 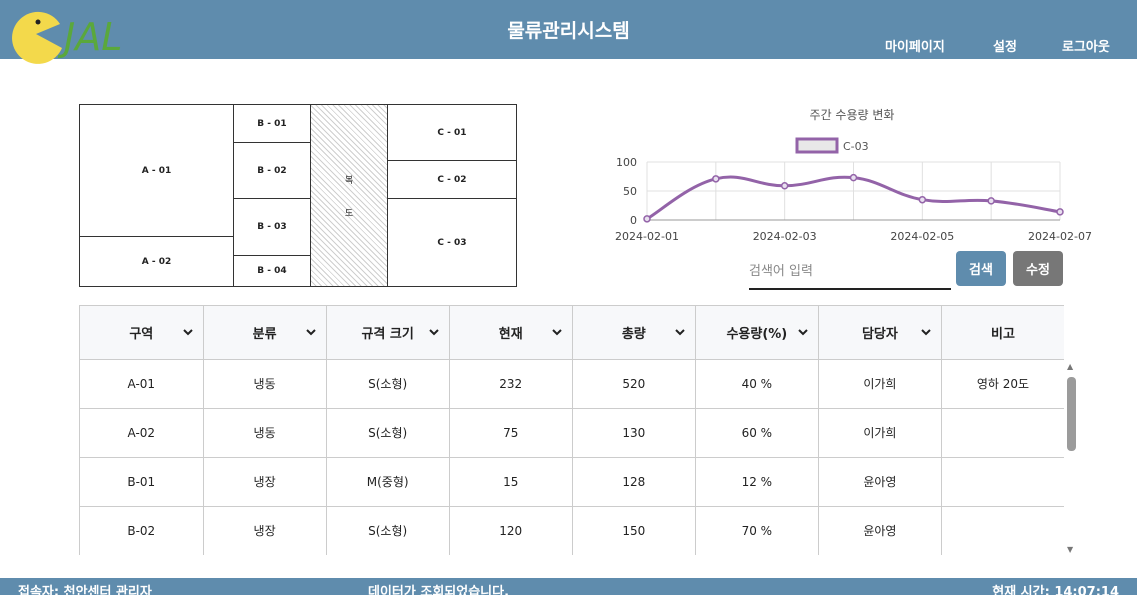 What do you see at coordinates (817, 145) in the screenshot?
I see `legend-swatch` at bounding box center [817, 145].